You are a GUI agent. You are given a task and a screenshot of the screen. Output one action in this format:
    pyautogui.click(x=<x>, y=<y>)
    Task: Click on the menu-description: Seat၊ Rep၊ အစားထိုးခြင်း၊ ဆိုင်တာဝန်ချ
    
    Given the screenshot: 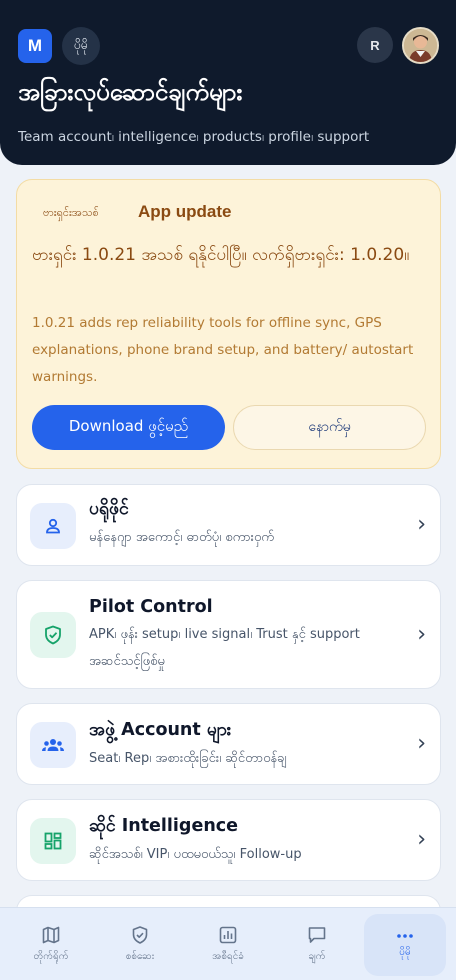 What is the action you would take?
    pyautogui.click(x=188, y=758)
    